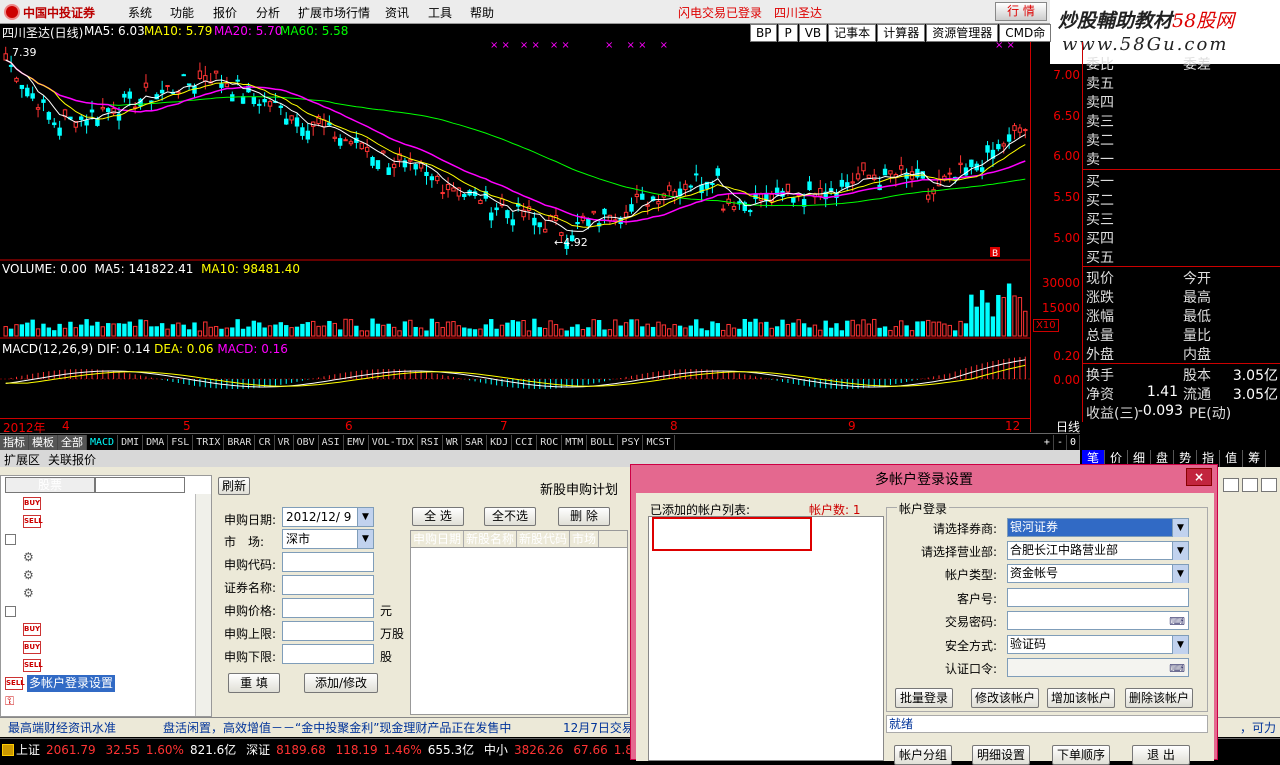  Describe the element at coordinates (36, 539) in the screenshot. I see `tree-item: - 新股申购` at that location.